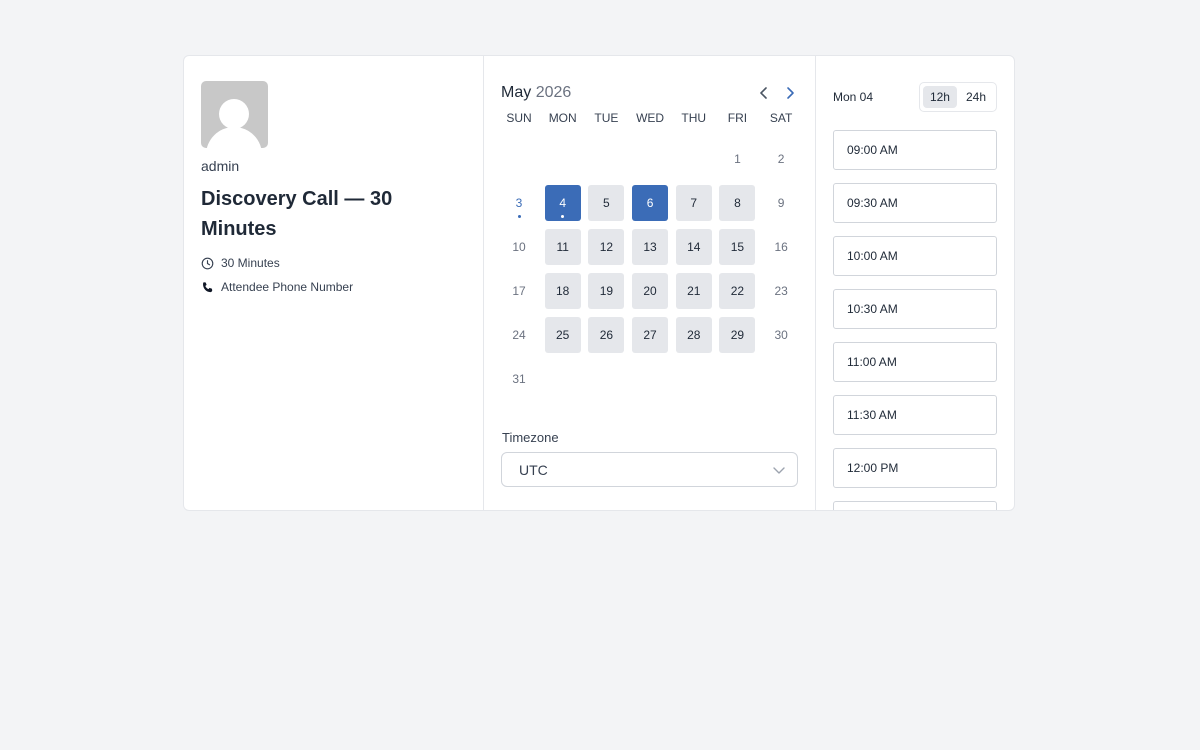 The image size is (1200, 750). Describe the element at coordinates (562, 203) in the screenshot. I see `calendar-day: 4` at that location.